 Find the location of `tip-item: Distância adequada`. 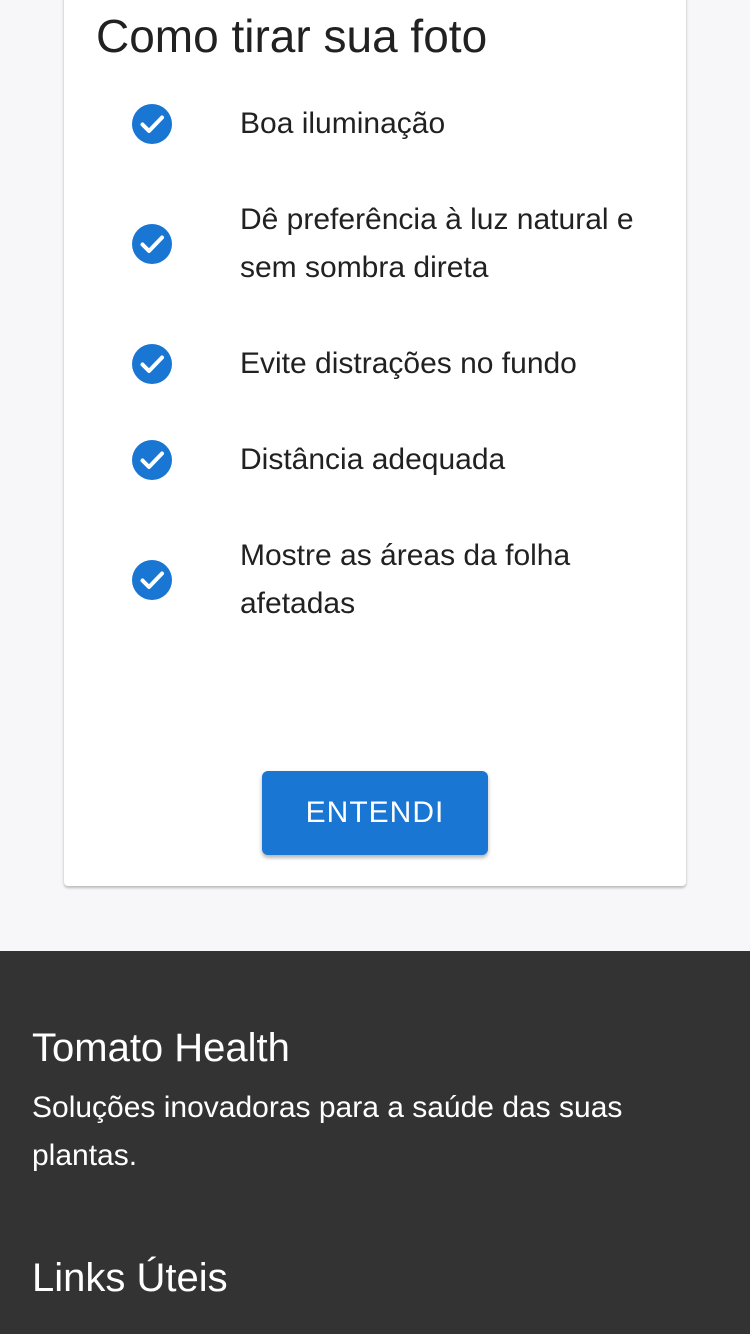

tip-item: Distância adequada is located at coordinates (375, 460).